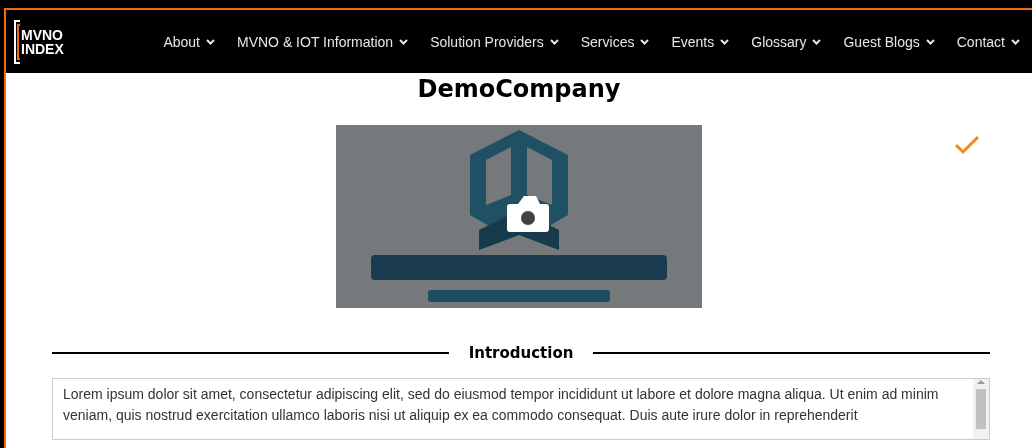 This screenshot has width=1032, height=448. I want to click on scrollbar, so click(981, 409).